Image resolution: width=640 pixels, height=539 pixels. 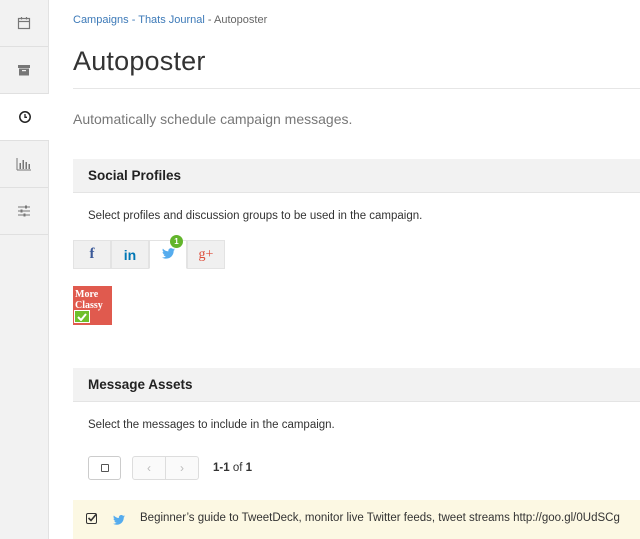 I want to click on breadcrumb: Campaigns - Thats Journal - Autoposter, so click(x=170, y=20).